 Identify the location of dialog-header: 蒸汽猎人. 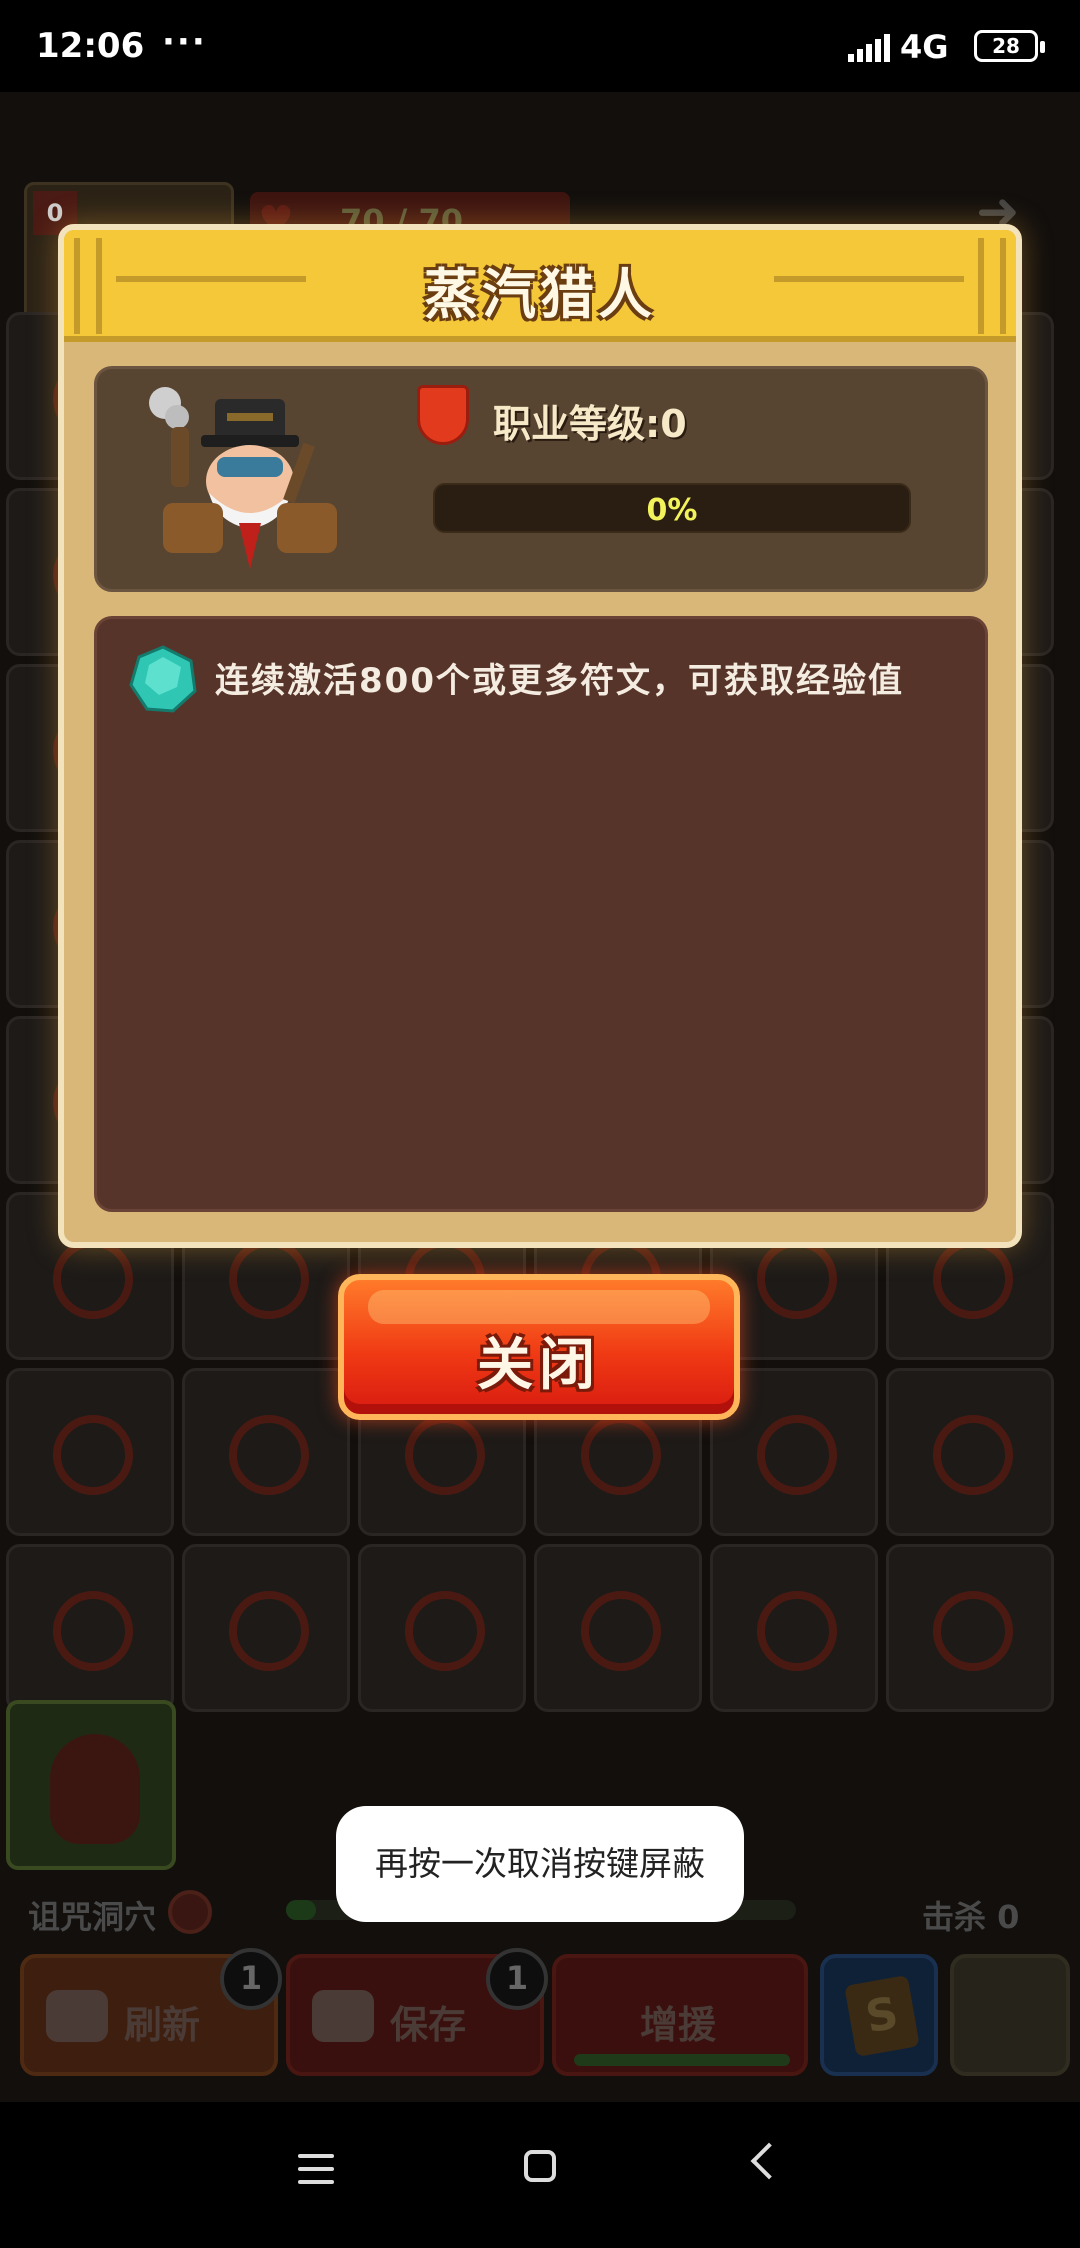
(540, 286).